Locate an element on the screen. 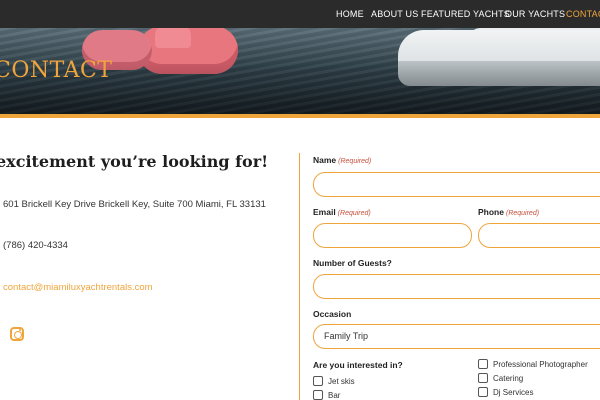  phone-text: (786) 420-4334 is located at coordinates (35, 245).